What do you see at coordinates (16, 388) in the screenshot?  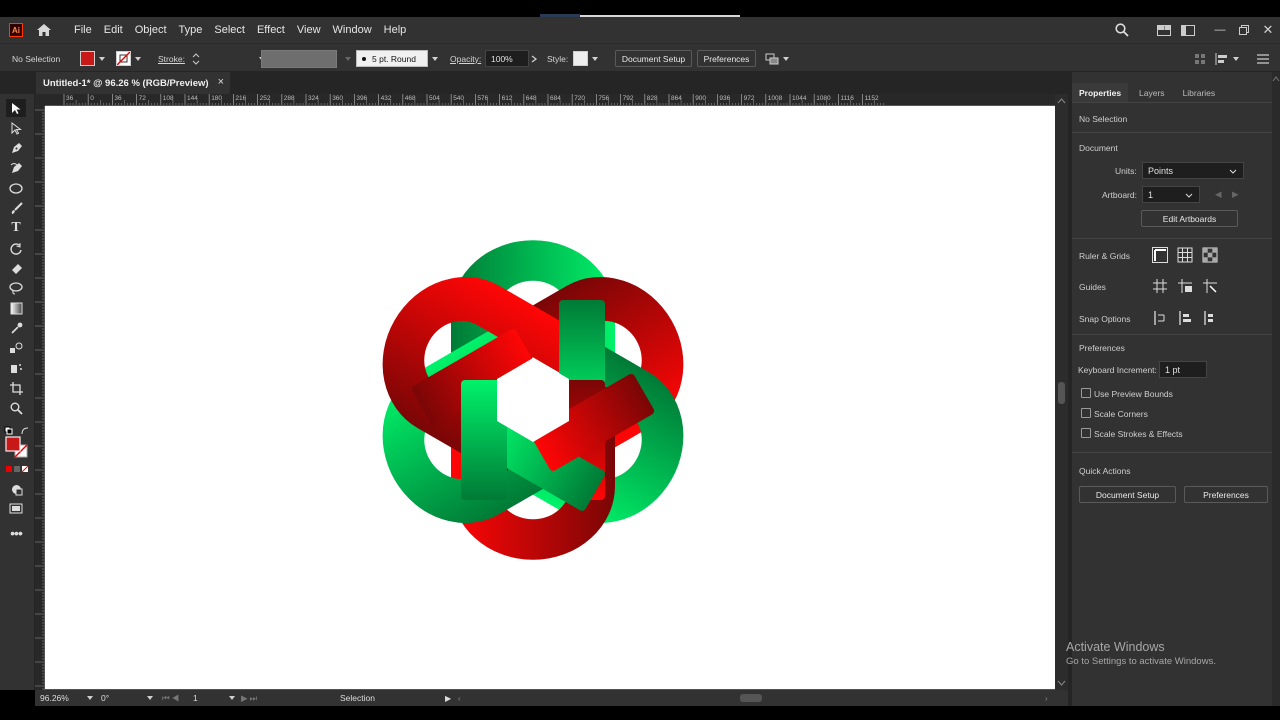 I see `artboard-tool-icon` at bounding box center [16, 388].